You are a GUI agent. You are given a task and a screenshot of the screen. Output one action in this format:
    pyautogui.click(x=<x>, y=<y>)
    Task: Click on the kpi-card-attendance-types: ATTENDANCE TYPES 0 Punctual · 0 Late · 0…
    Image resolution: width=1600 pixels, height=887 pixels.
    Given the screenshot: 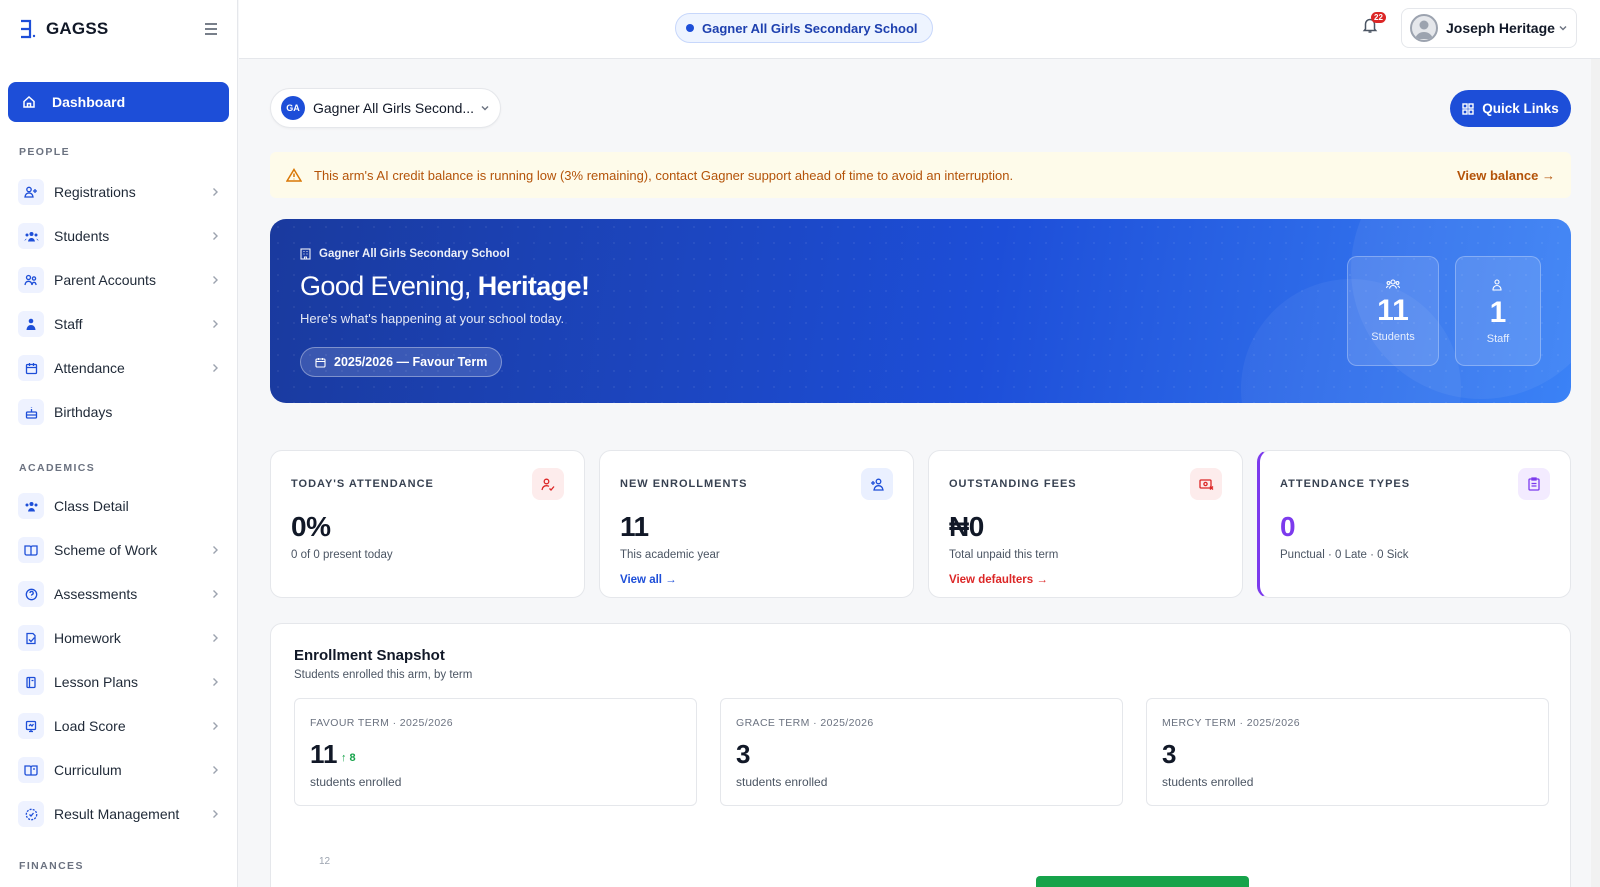 What is the action you would take?
    pyautogui.click(x=1414, y=524)
    